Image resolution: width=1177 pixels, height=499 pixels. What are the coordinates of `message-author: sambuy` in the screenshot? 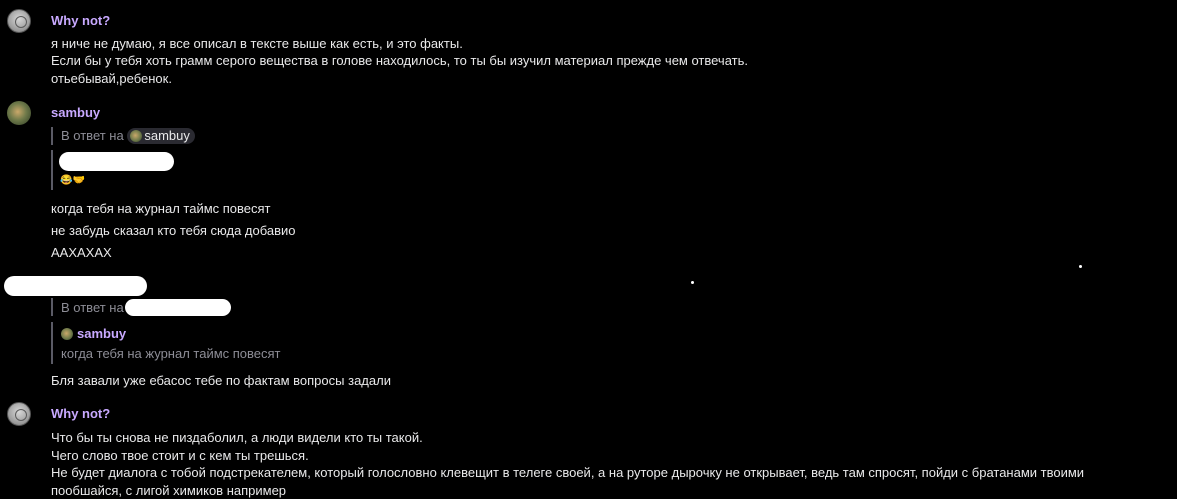 It's located at (75, 112).